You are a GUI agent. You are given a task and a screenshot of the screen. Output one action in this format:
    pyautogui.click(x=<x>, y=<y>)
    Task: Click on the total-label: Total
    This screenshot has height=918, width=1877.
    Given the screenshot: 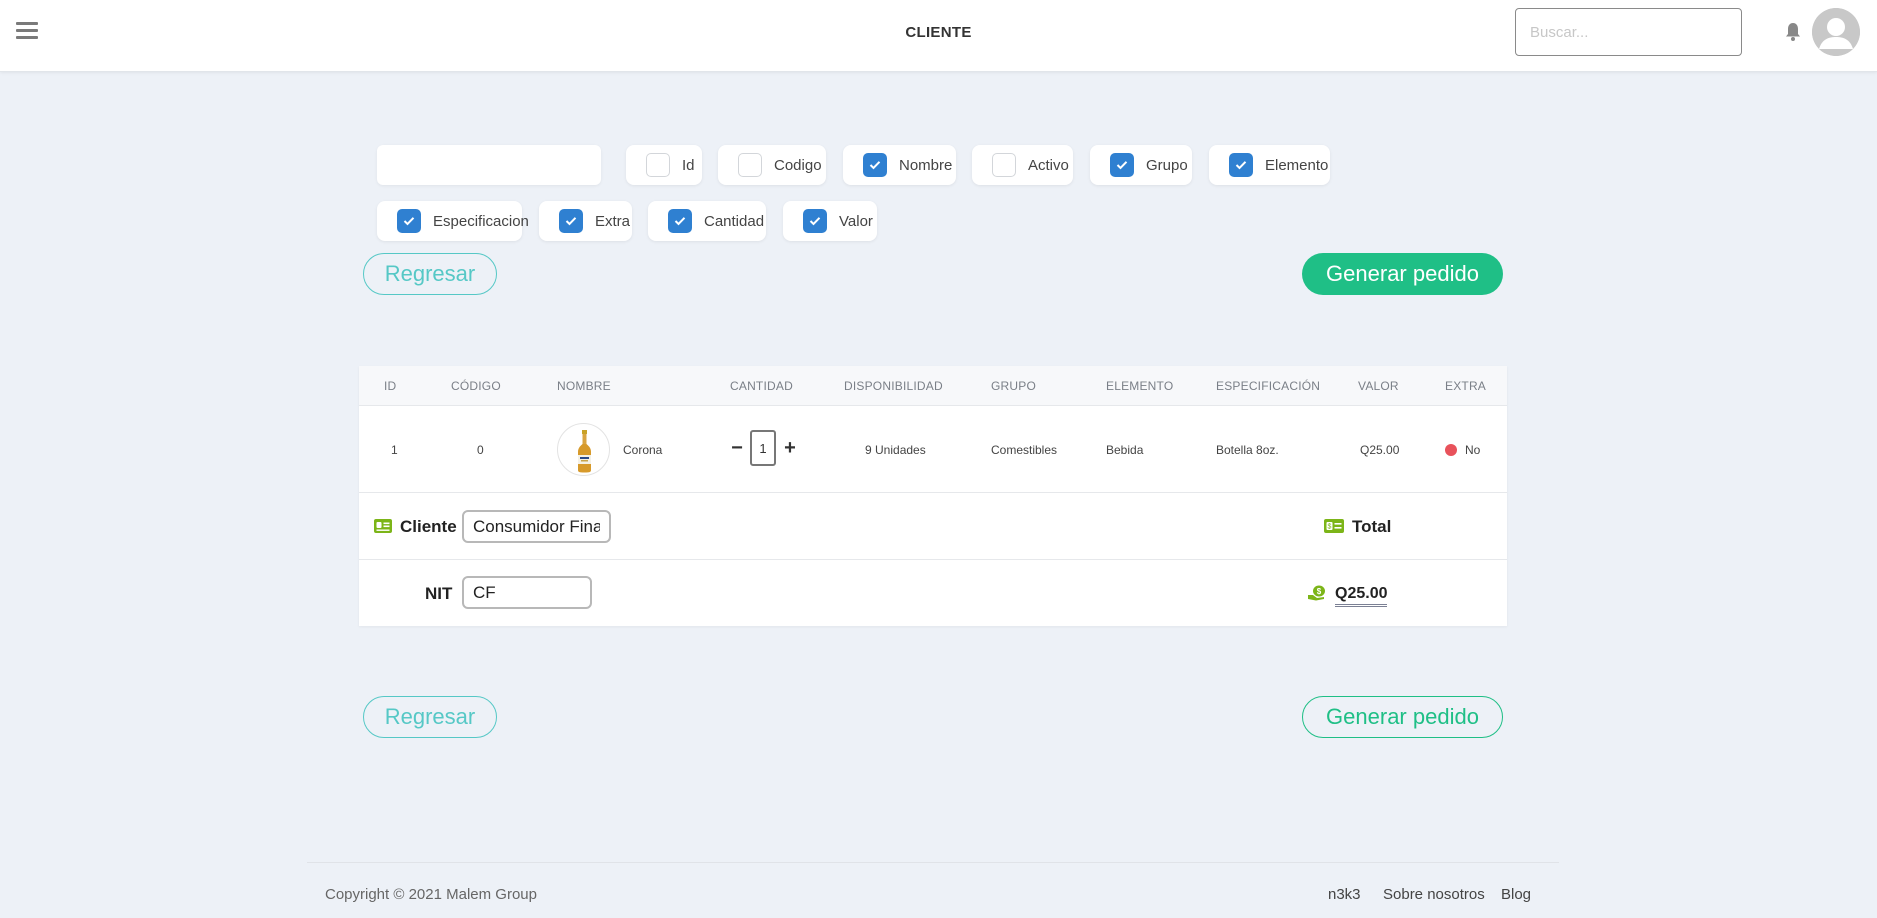 What is the action you would take?
    pyautogui.click(x=1372, y=526)
    